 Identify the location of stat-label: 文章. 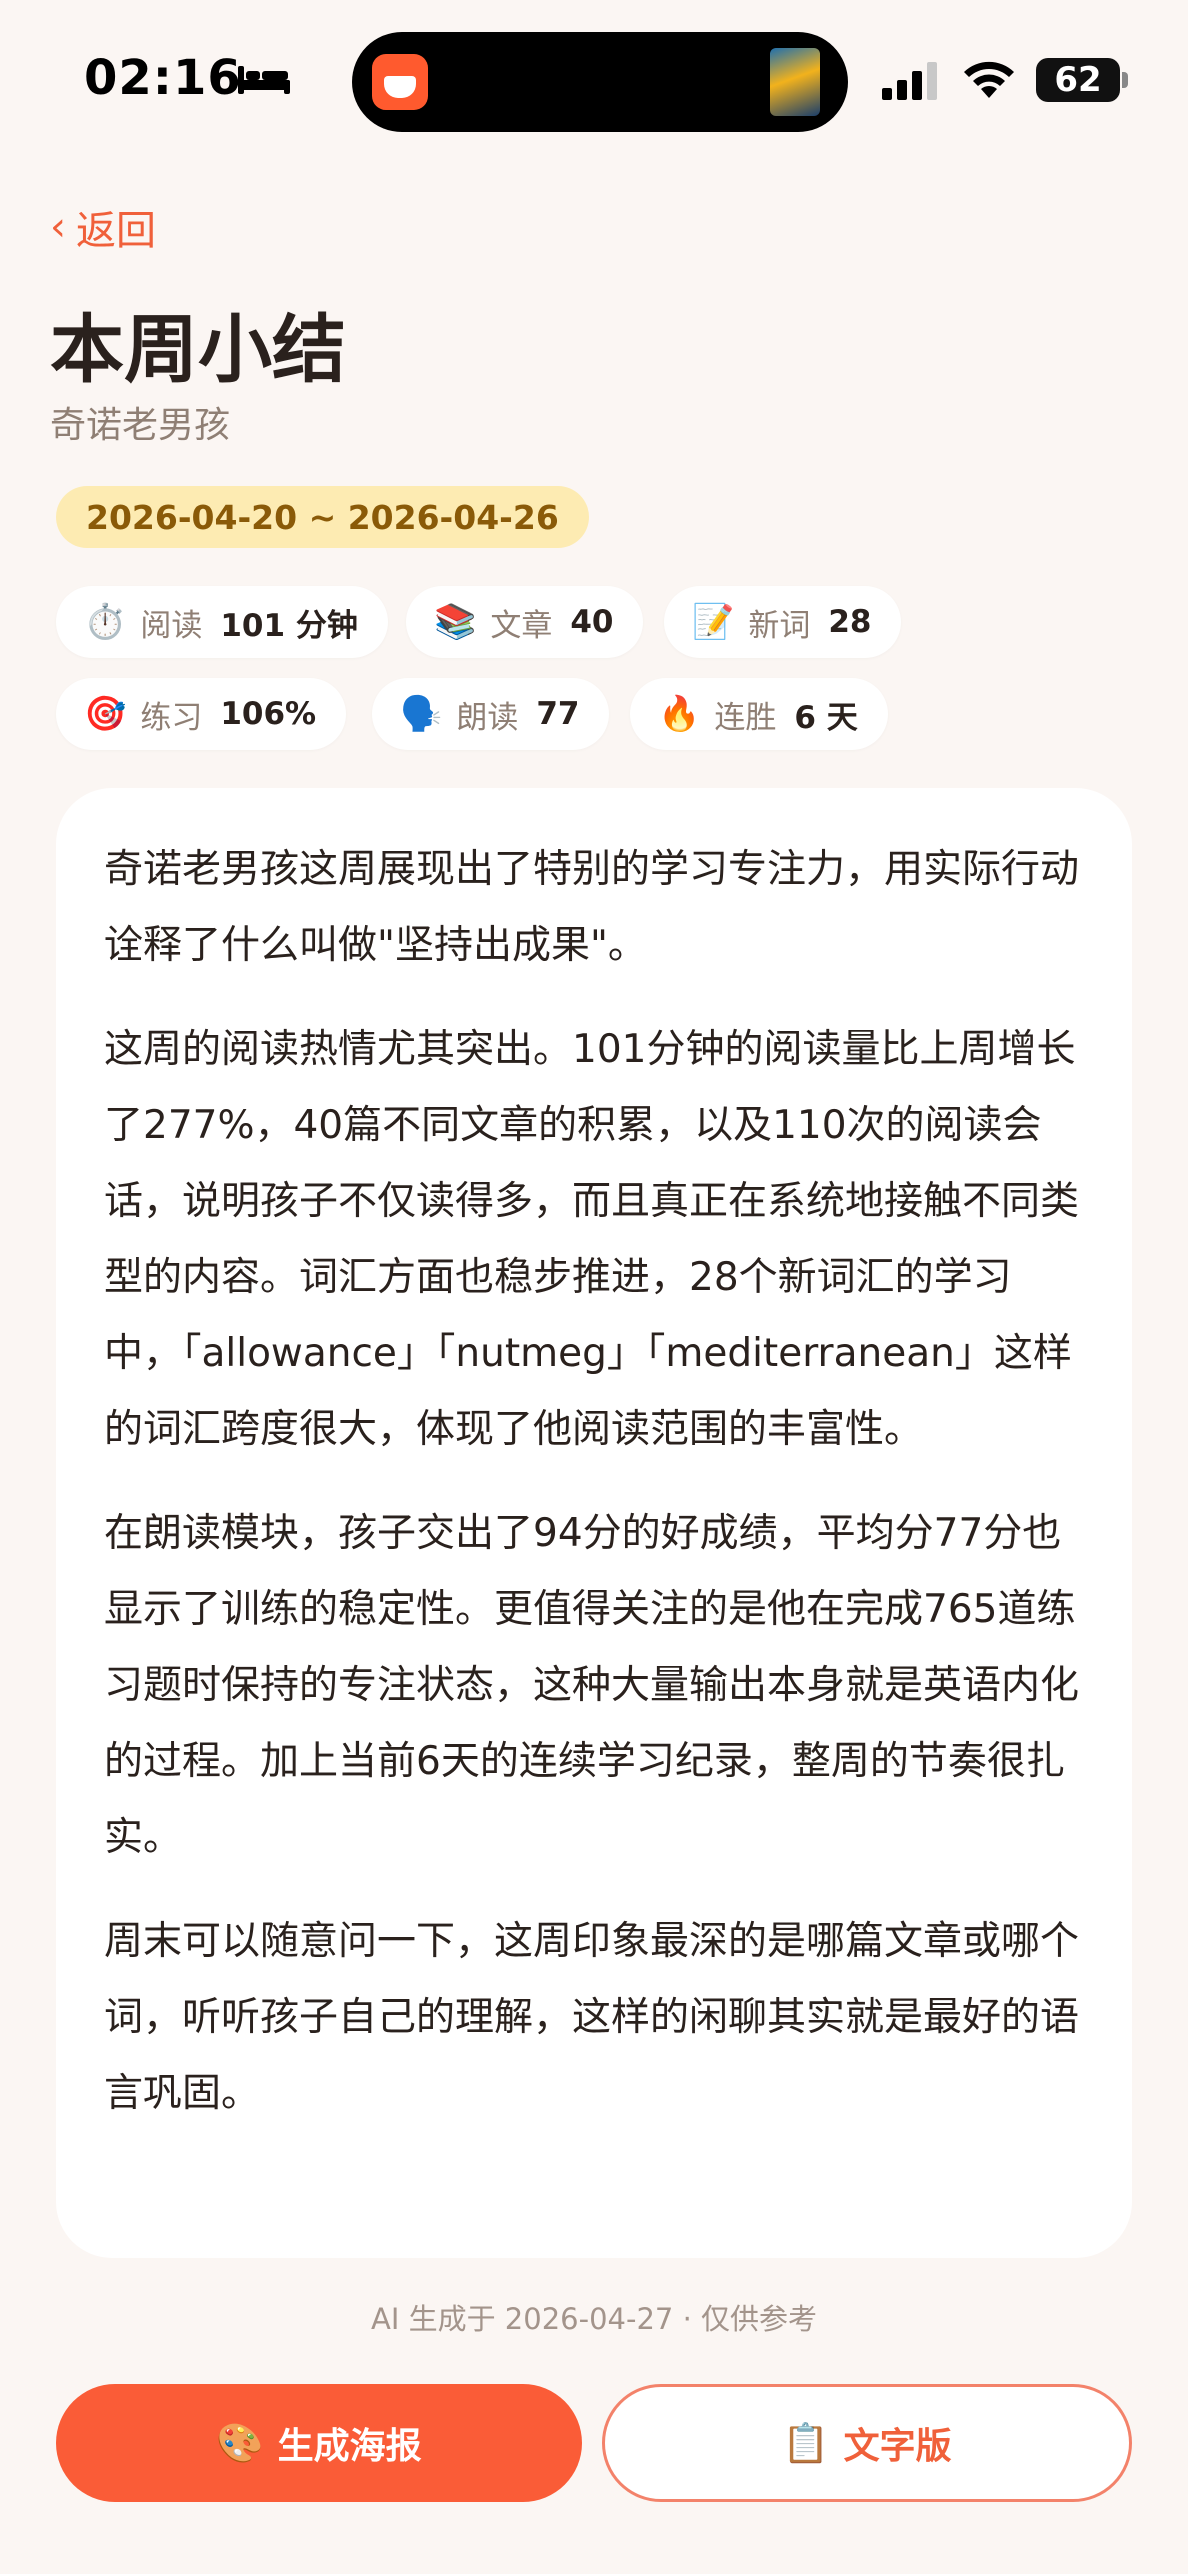
(521, 625).